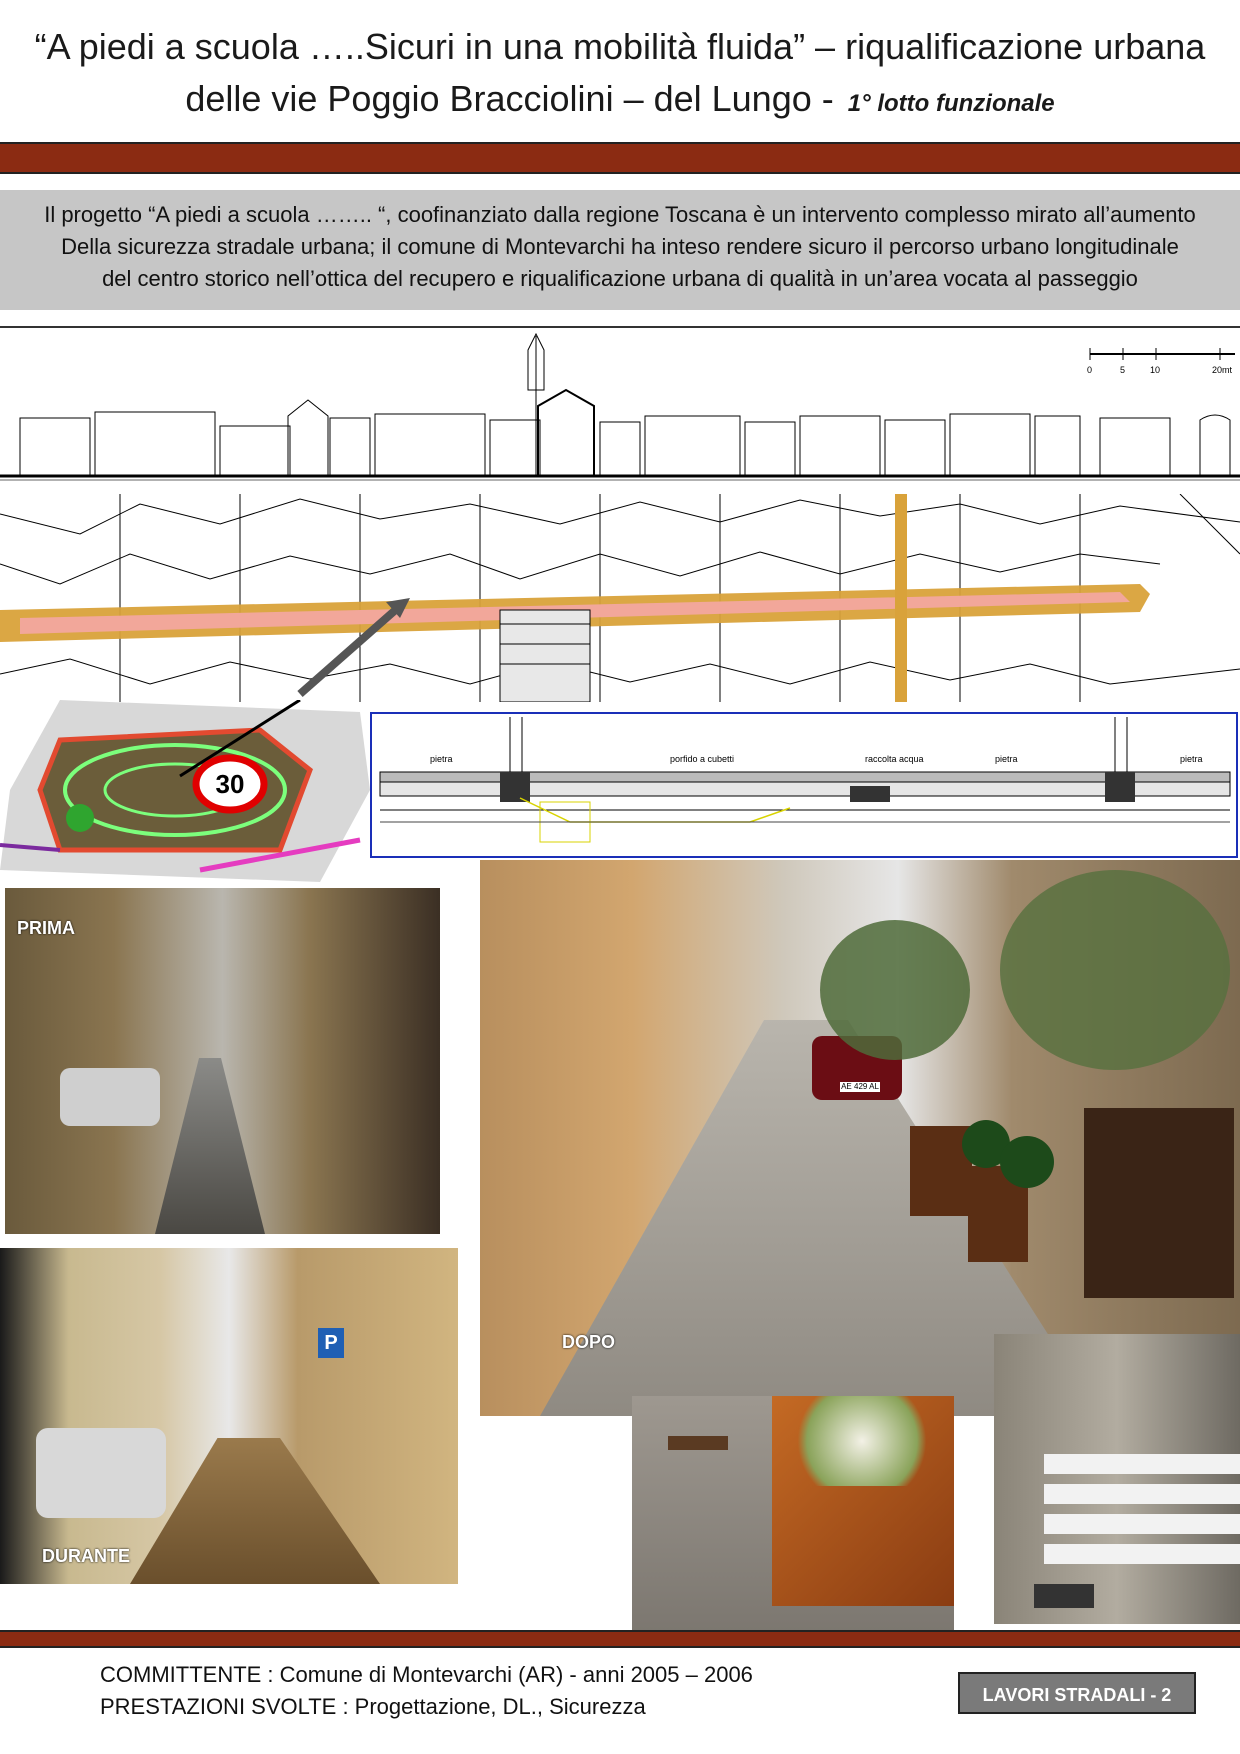  I want to click on license-plate: AE 429 AL, so click(860, 1087).